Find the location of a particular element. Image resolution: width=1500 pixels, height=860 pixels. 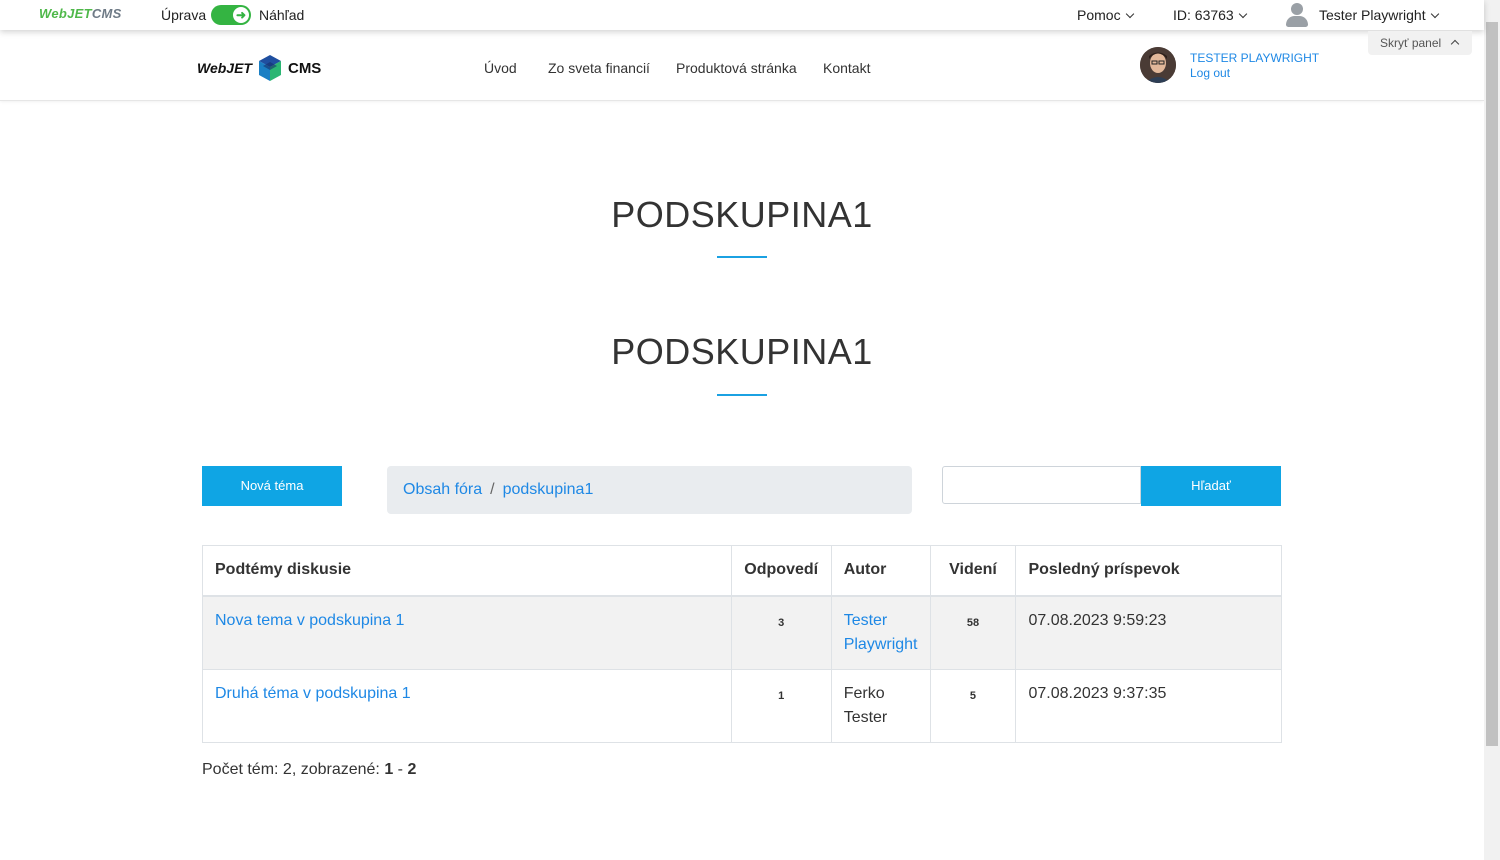

cms-logo-text-gray: CMS is located at coordinates (106, 13).